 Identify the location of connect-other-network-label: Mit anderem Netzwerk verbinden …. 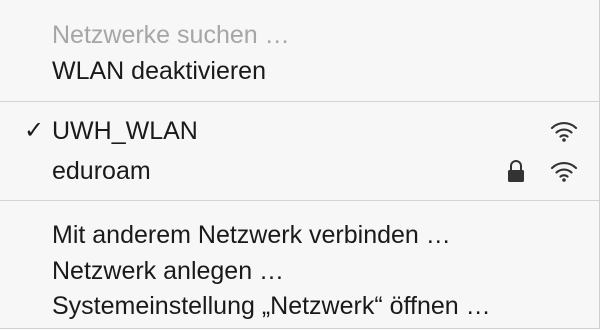
(251, 235).